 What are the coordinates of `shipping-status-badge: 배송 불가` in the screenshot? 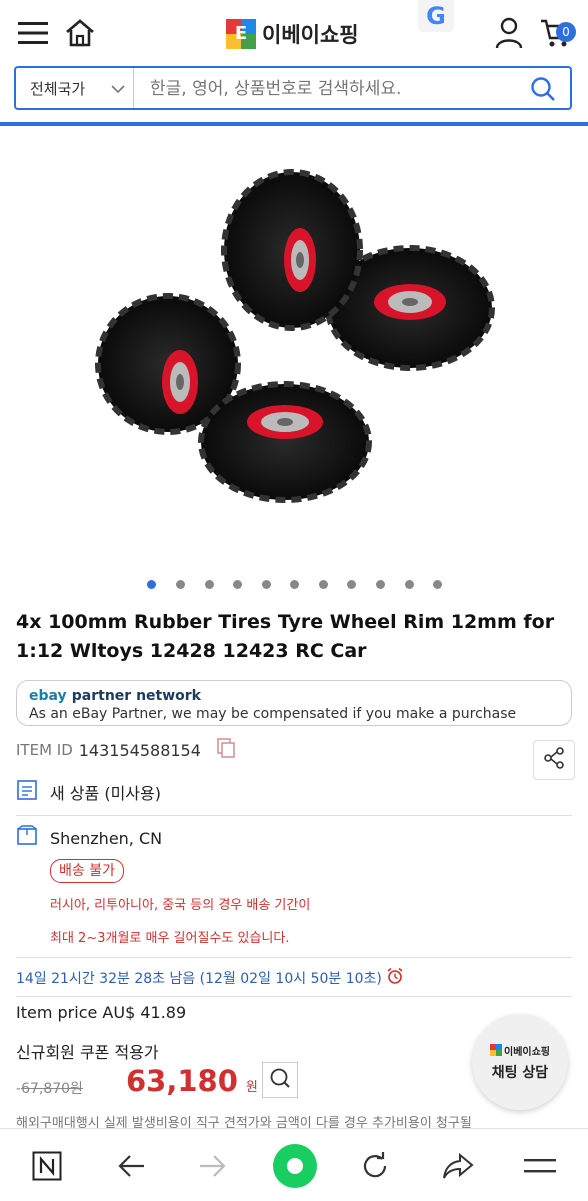 It's located at (87, 871).